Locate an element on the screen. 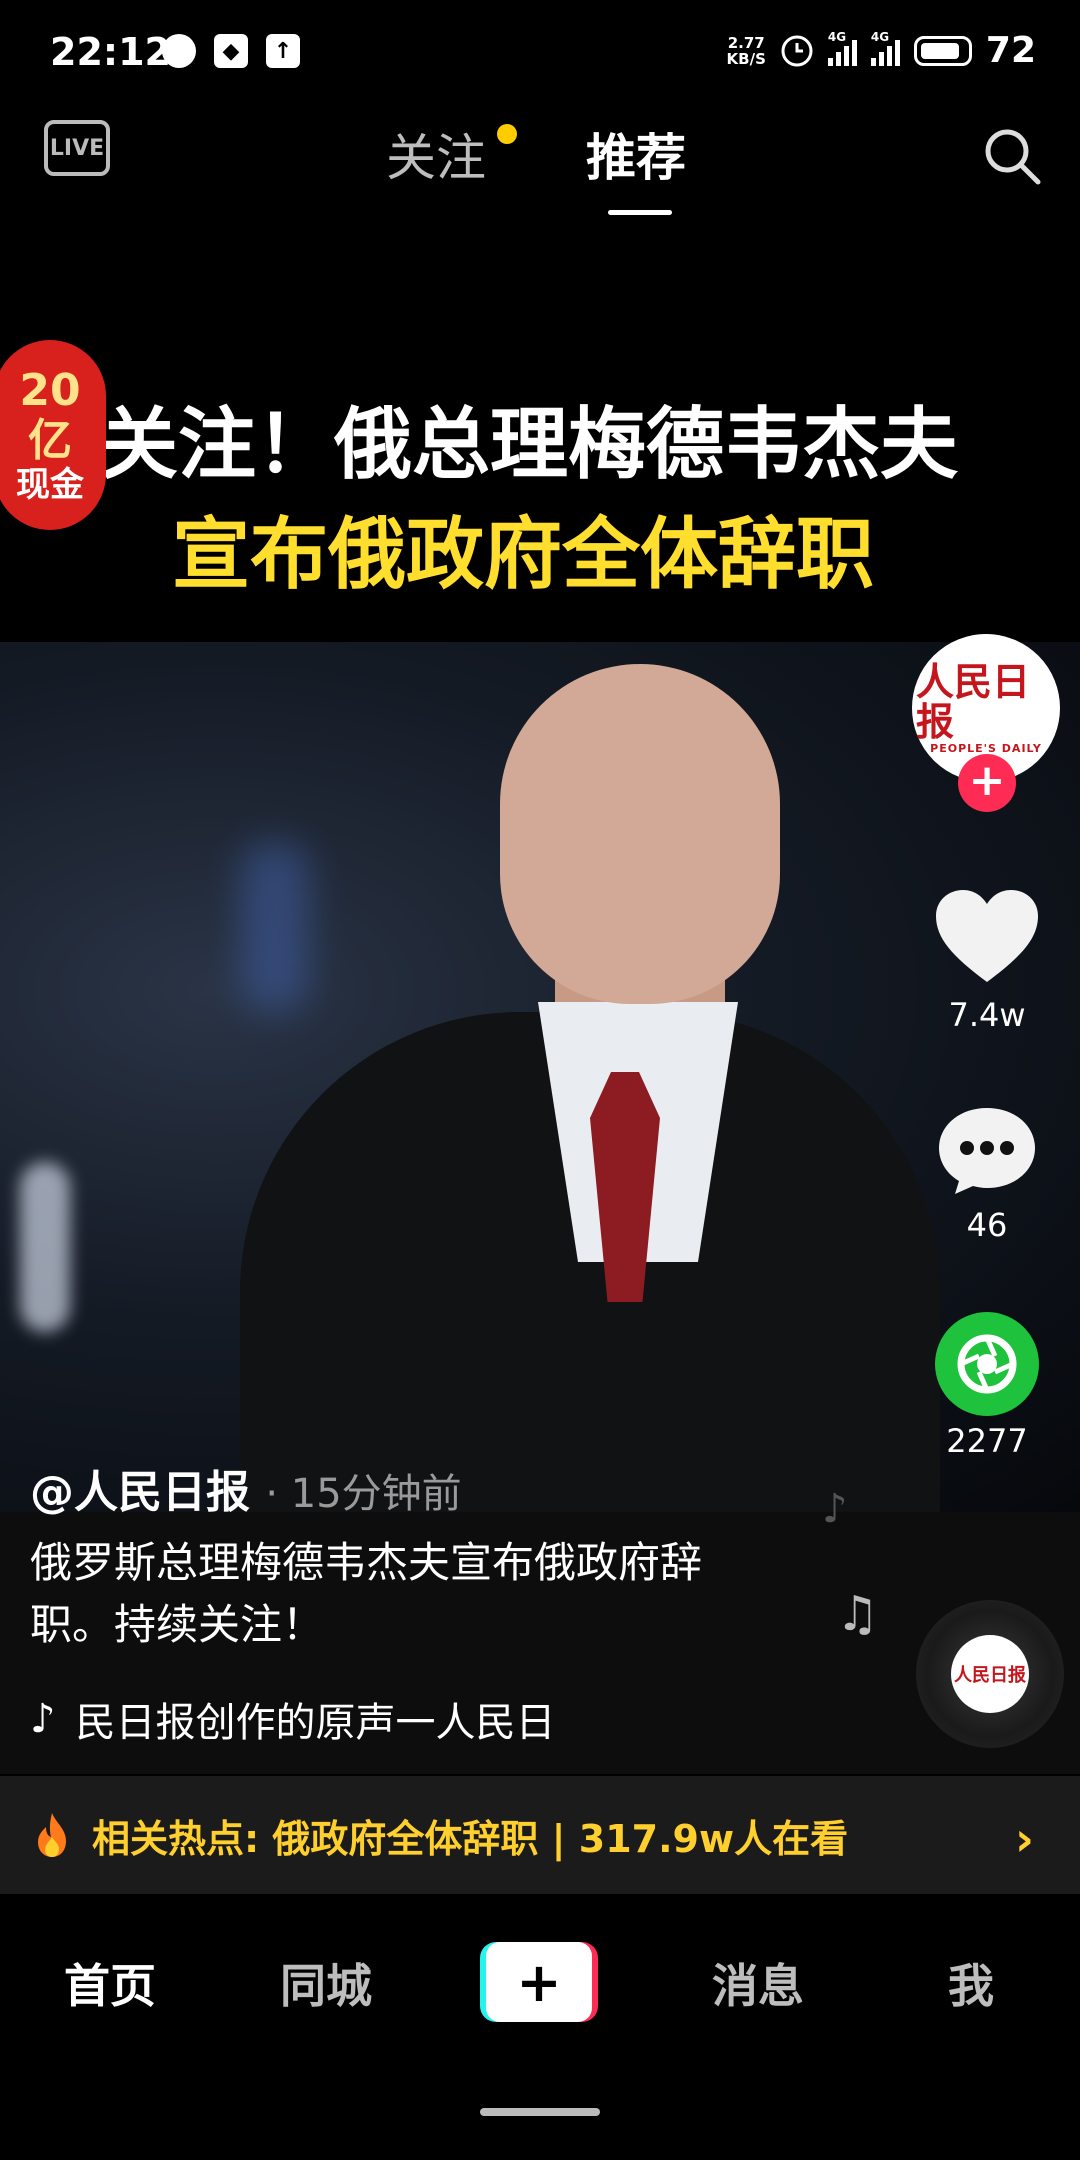 The width and height of the screenshot is (1080, 2160). chevron-right-icon: › is located at coordinates (1024, 1839).